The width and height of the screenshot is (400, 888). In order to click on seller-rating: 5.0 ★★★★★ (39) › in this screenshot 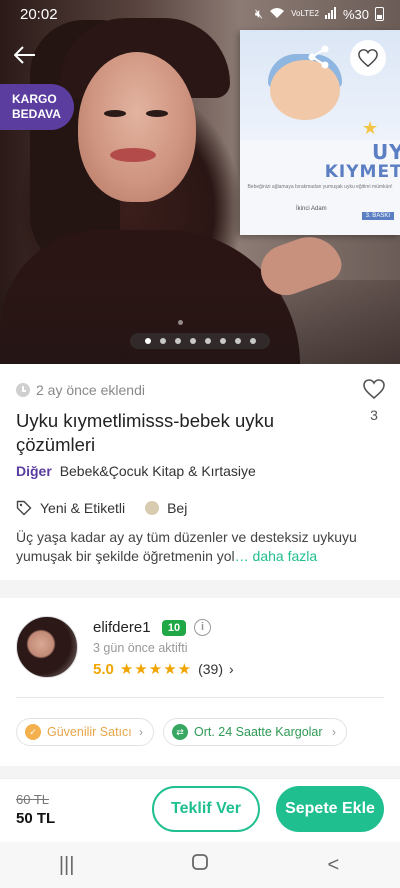, I will do `click(163, 669)`.